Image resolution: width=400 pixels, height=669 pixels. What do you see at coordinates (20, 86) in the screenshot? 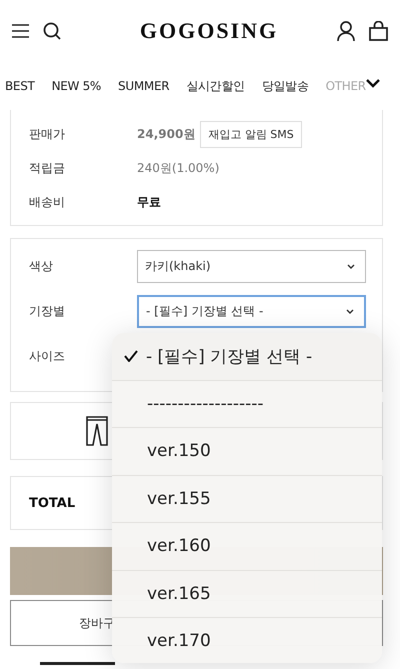
I see `nav-link: BEST` at bounding box center [20, 86].